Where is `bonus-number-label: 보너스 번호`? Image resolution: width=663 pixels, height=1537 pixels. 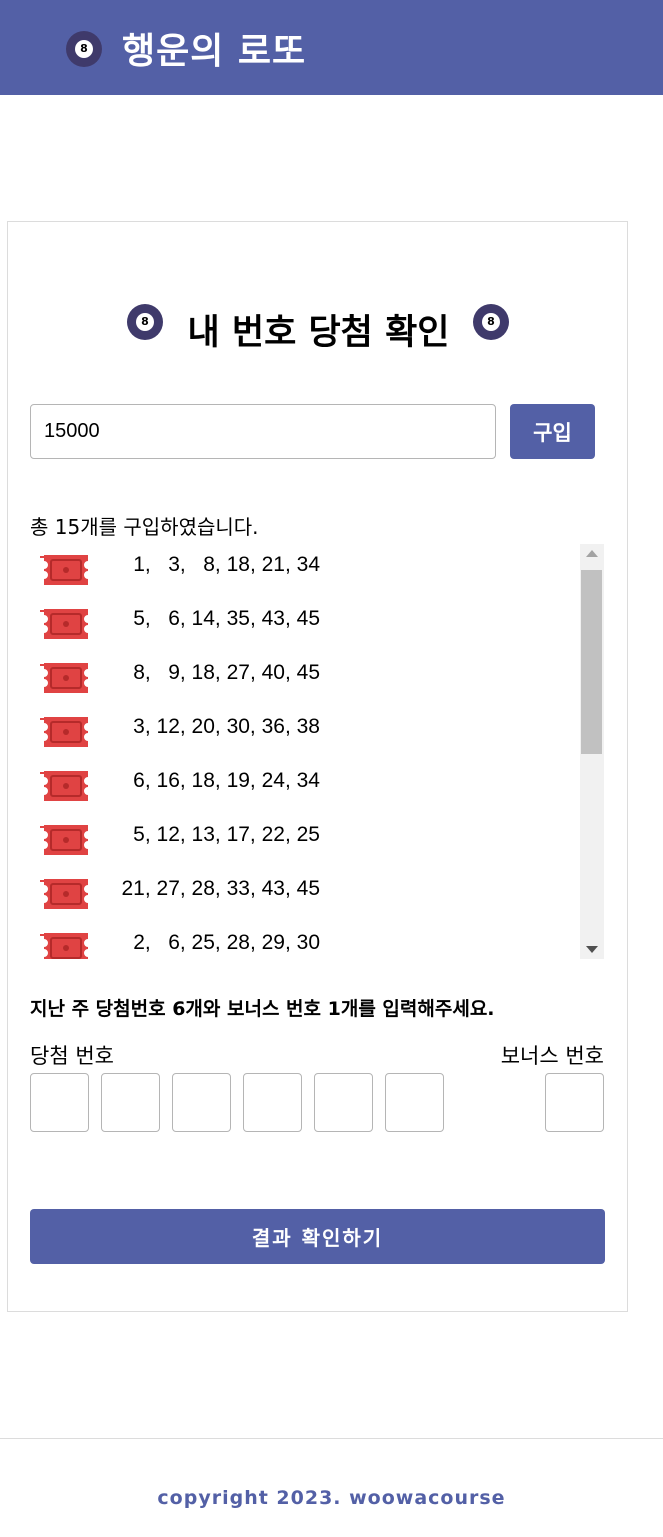 bonus-number-label: 보너스 번호 is located at coordinates (552, 1056).